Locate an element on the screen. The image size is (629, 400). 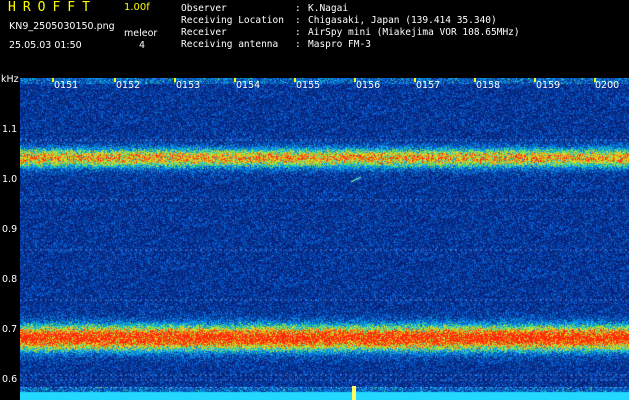
mode-value: 4 is located at coordinates (142, 45).